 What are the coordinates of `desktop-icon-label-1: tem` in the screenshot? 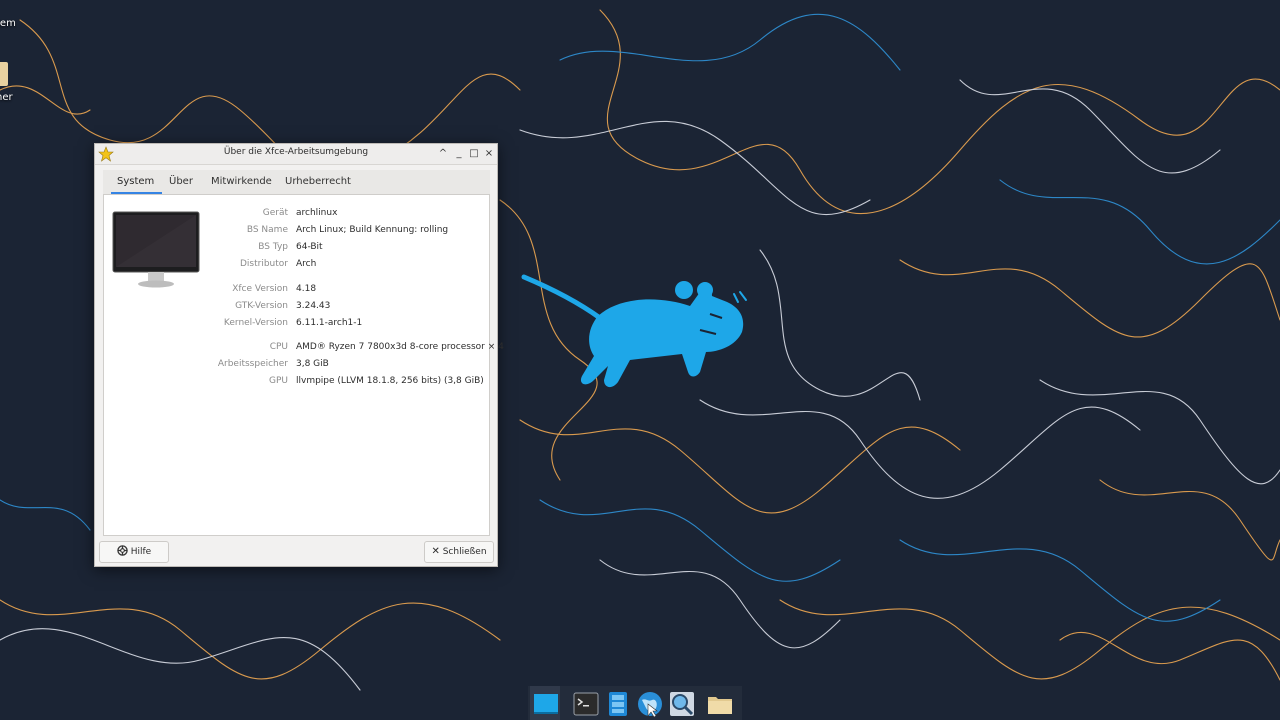 It's located at (8, 23).